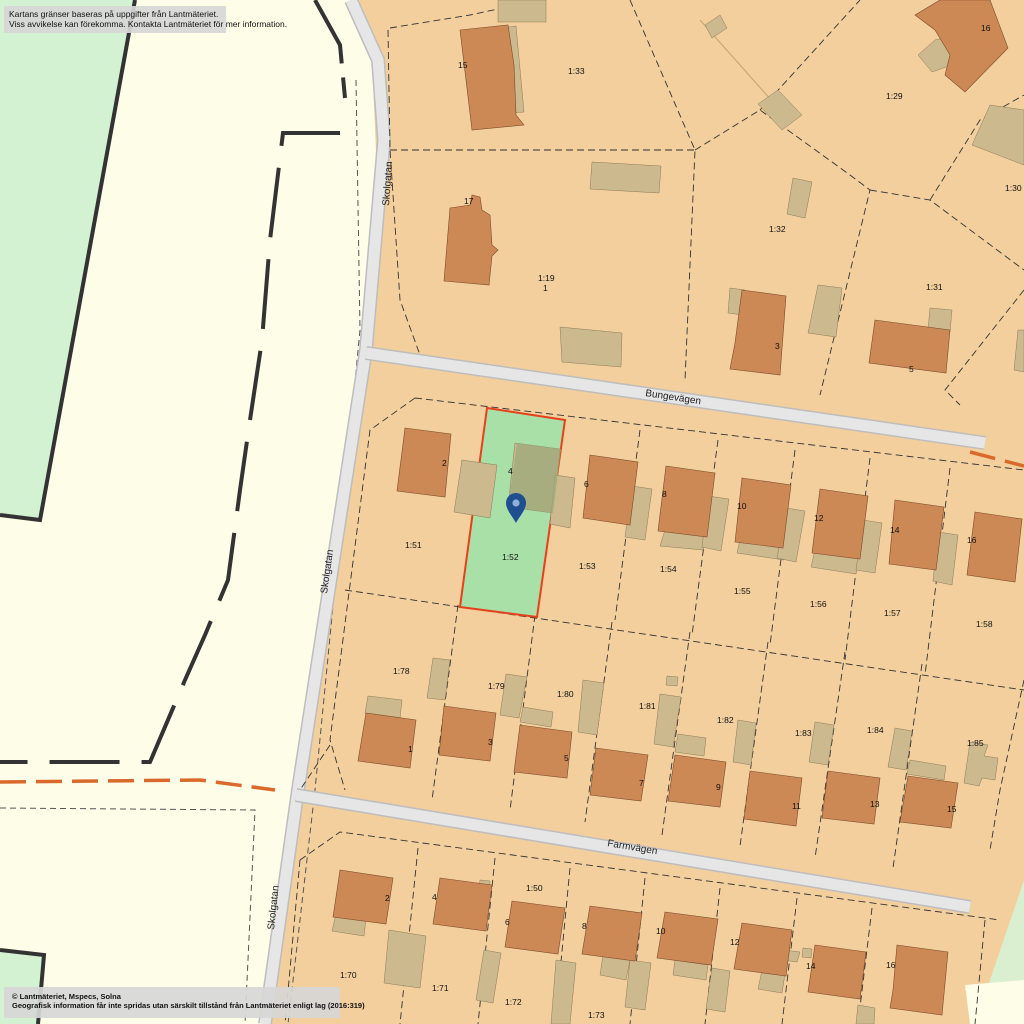 The image size is (1024, 1024). What do you see at coordinates (803, 733) in the screenshot?
I see `parcel-label: 1:83` at bounding box center [803, 733].